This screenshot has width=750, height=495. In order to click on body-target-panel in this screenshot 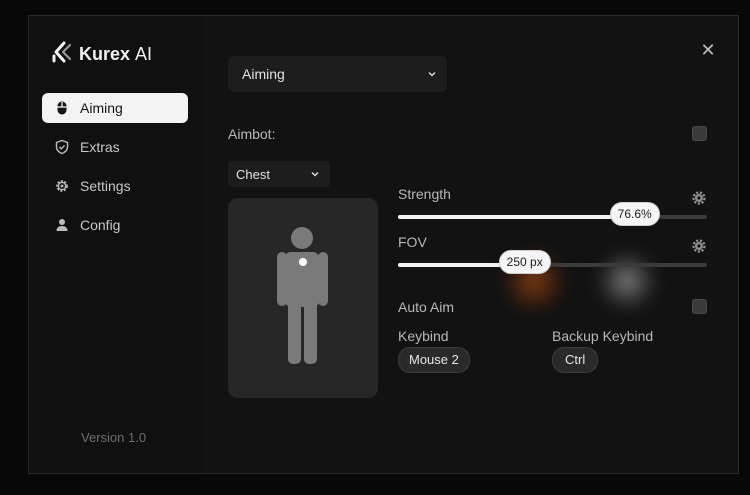, I will do `click(303, 298)`.